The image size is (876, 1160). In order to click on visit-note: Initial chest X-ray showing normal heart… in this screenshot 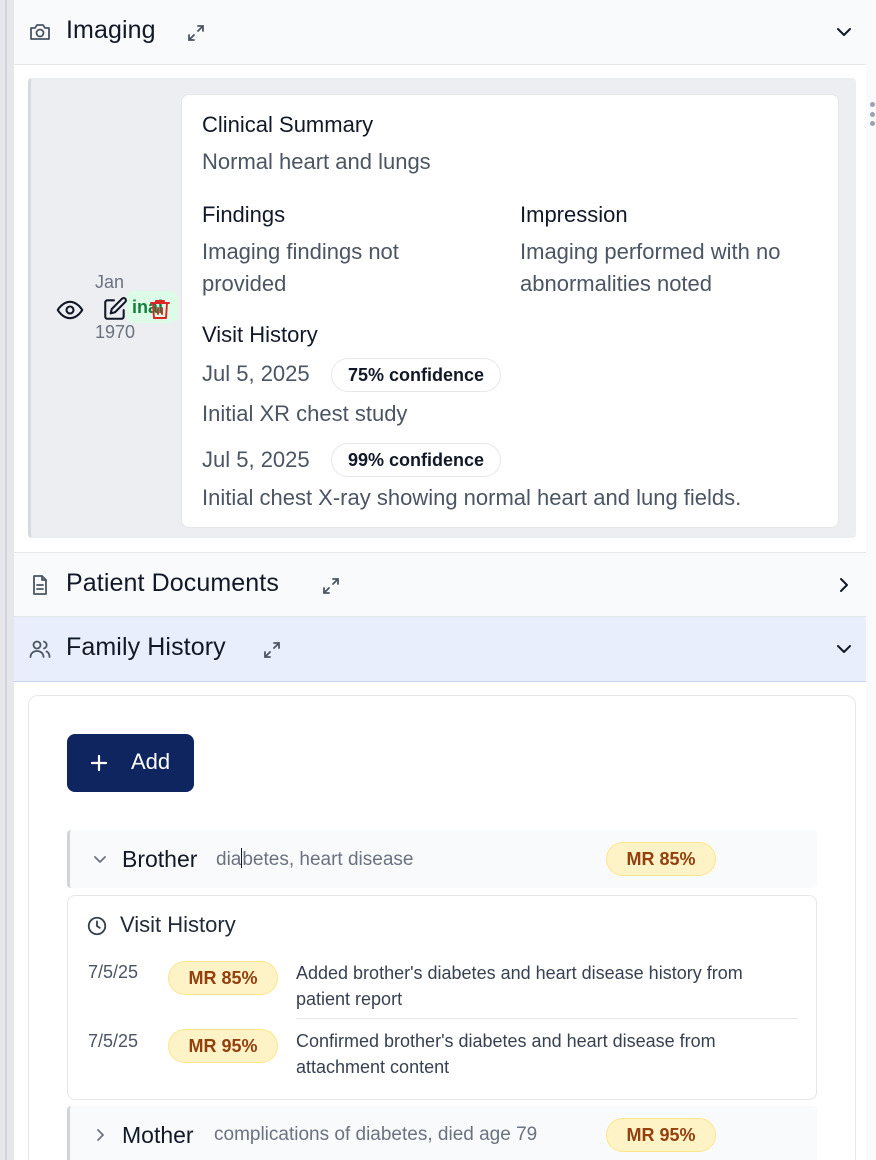, I will do `click(472, 497)`.